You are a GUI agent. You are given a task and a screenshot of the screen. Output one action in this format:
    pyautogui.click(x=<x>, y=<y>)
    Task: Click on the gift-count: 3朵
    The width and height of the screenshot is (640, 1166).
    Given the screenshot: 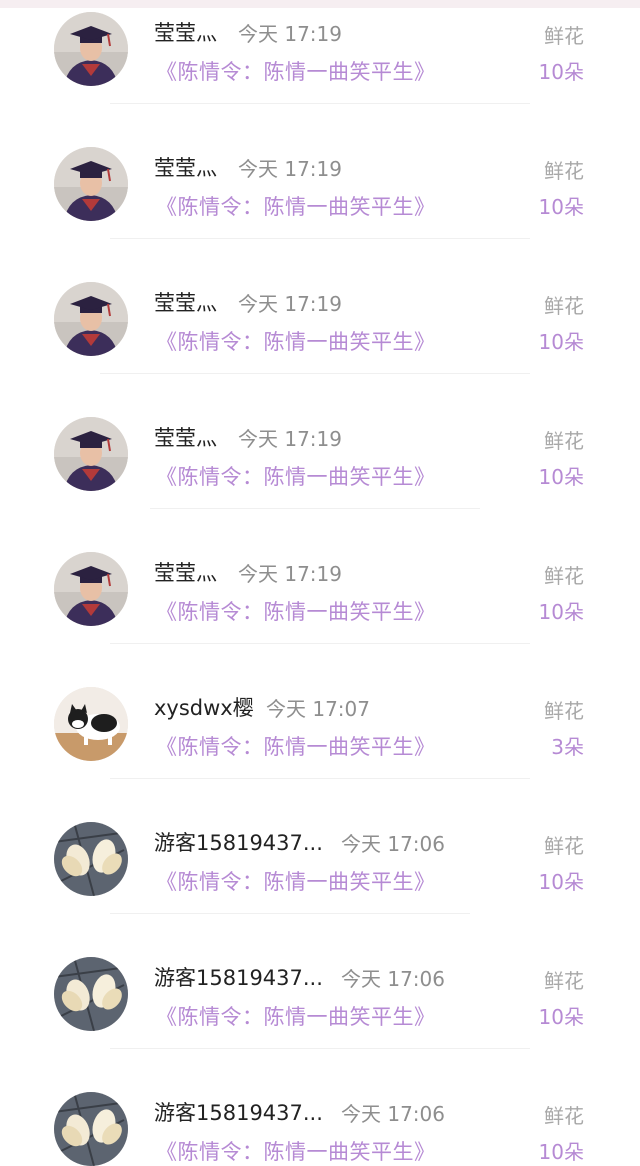 What is the action you would take?
    pyautogui.click(x=567, y=747)
    